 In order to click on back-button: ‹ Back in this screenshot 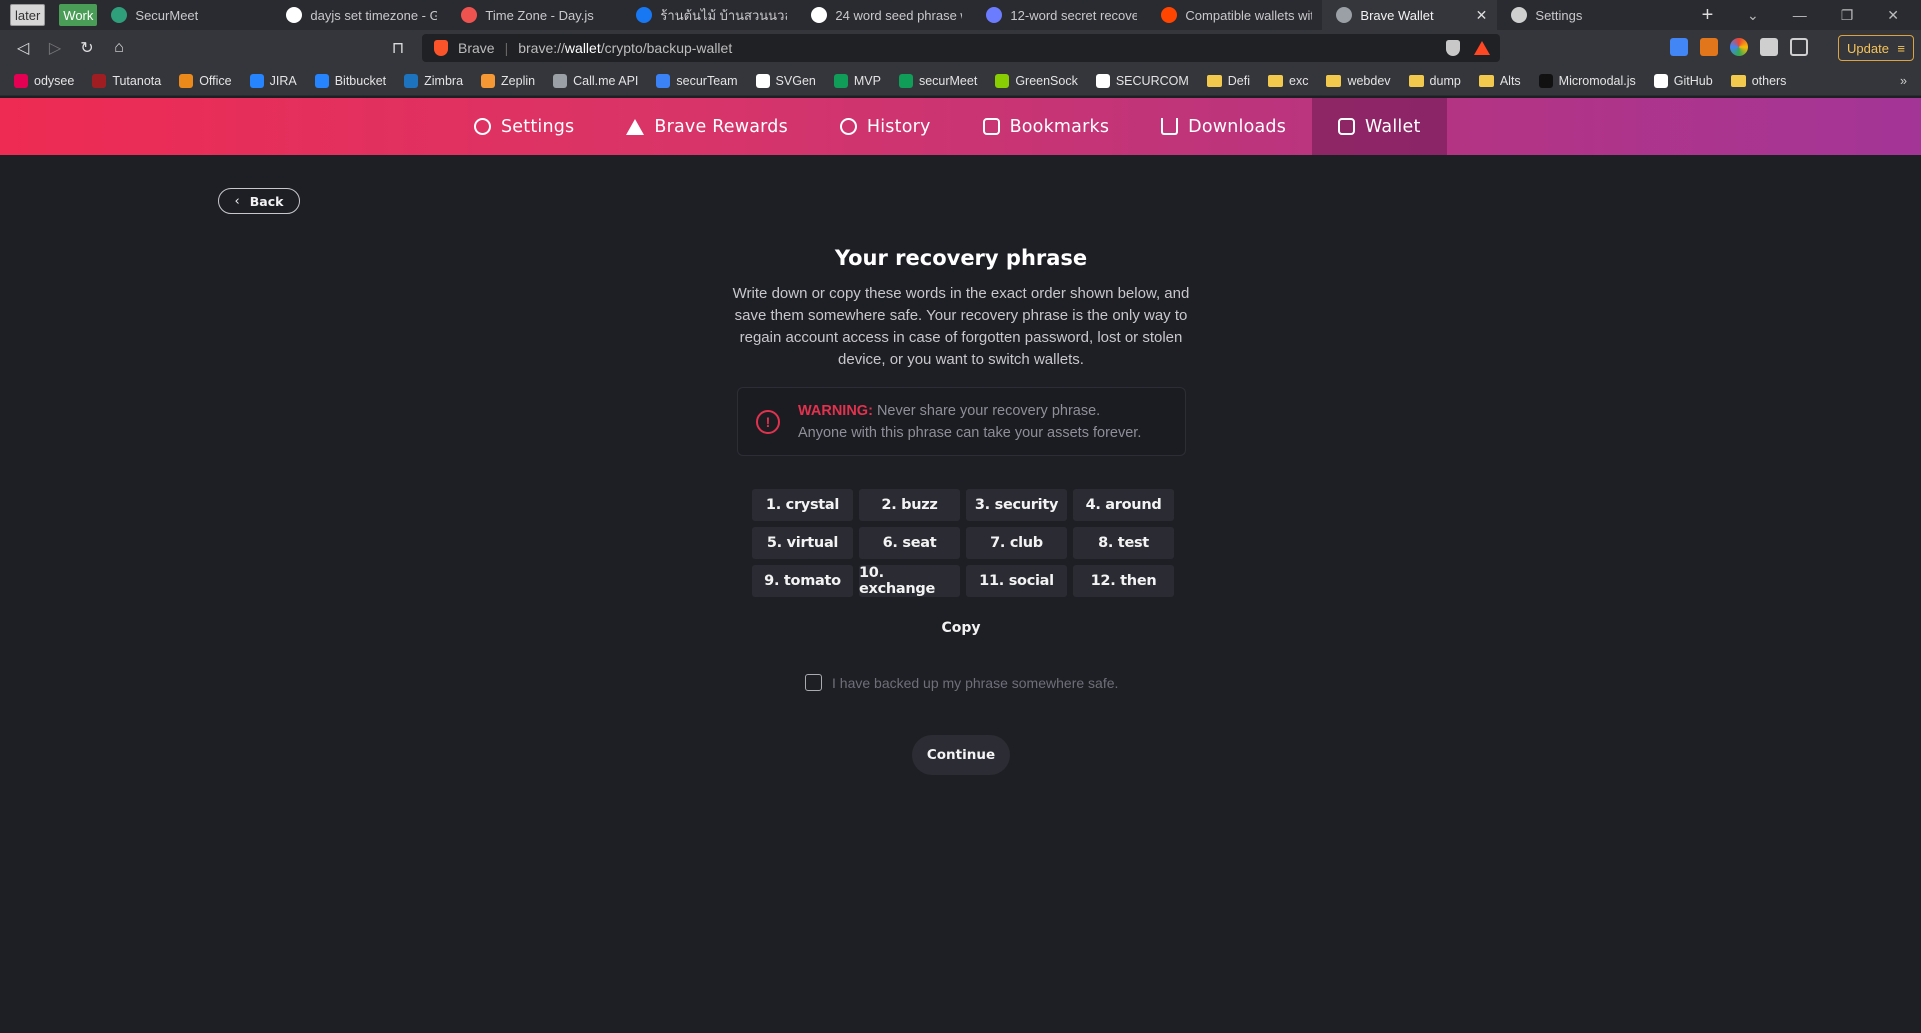, I will do `click(259, 201)`.